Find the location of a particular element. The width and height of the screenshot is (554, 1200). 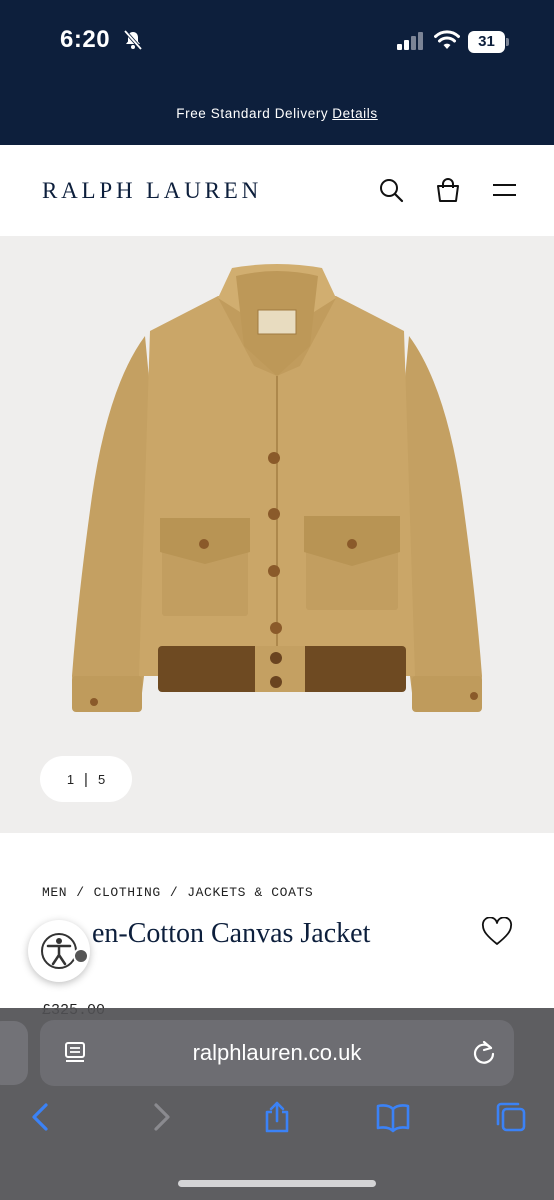

battery-icon: 31 is located at coordinates (489, 42).